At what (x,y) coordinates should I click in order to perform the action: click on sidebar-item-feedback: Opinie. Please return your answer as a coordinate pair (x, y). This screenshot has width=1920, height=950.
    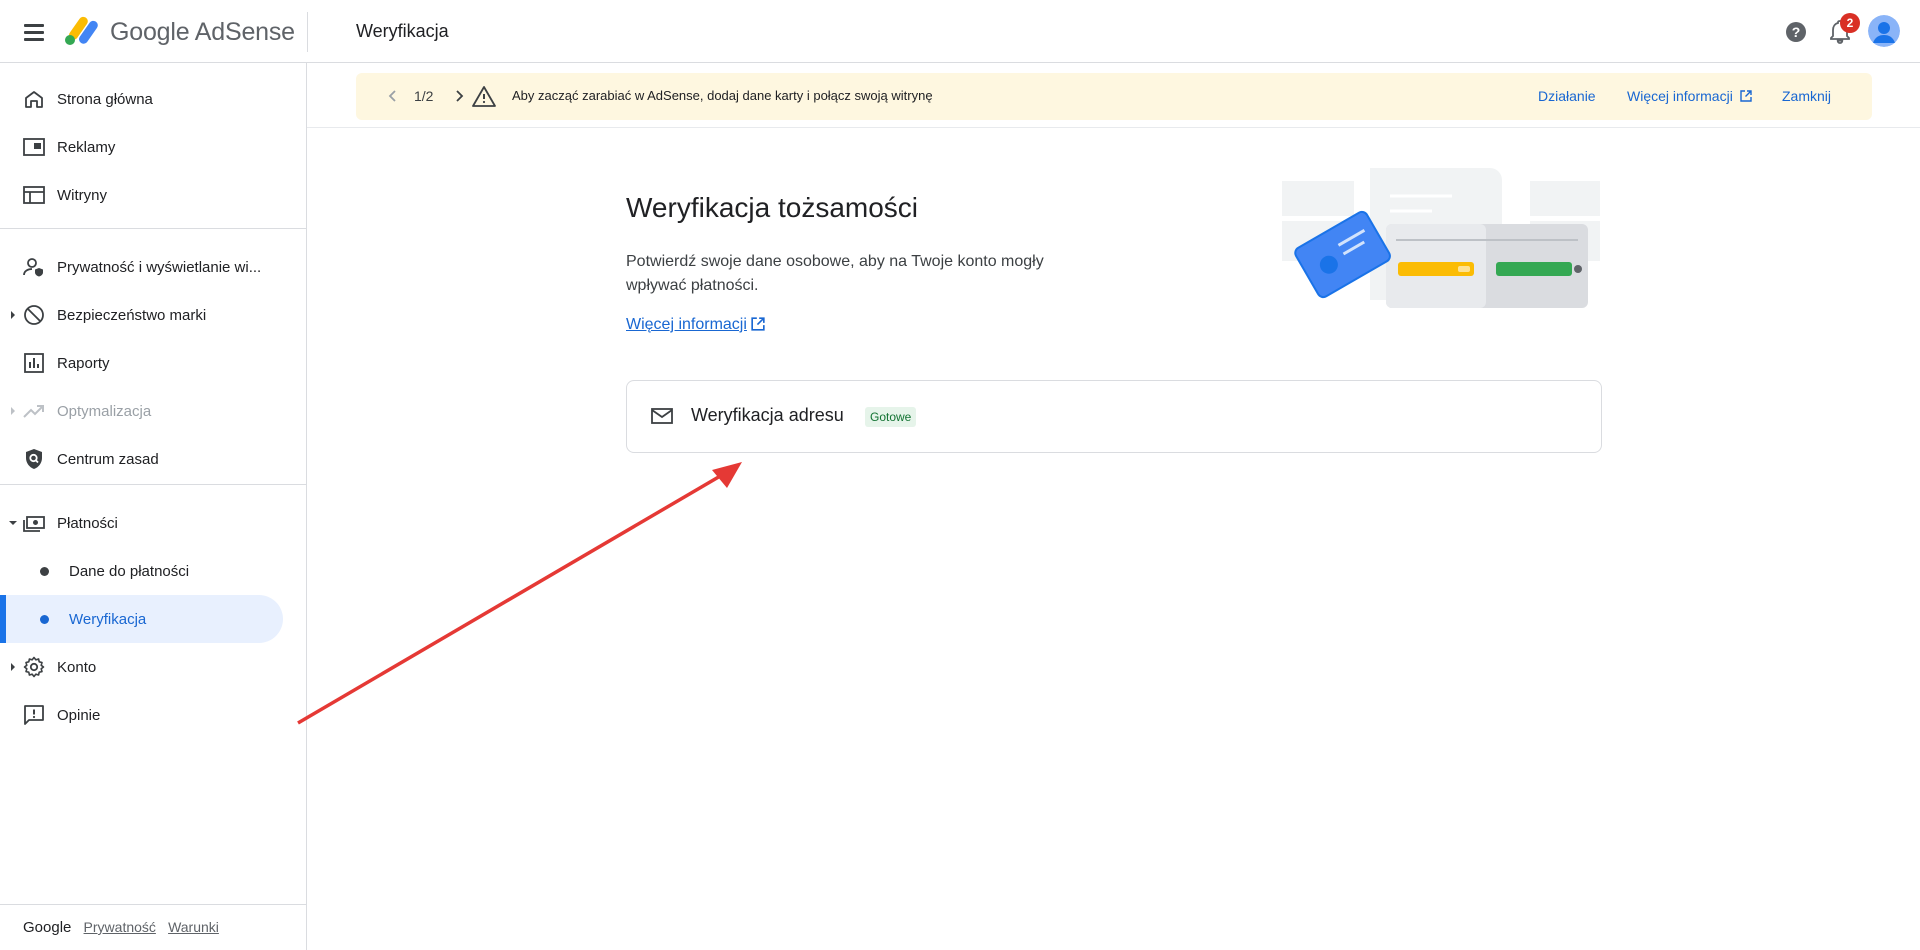
    Looking at the image, I should click on (141, 715).